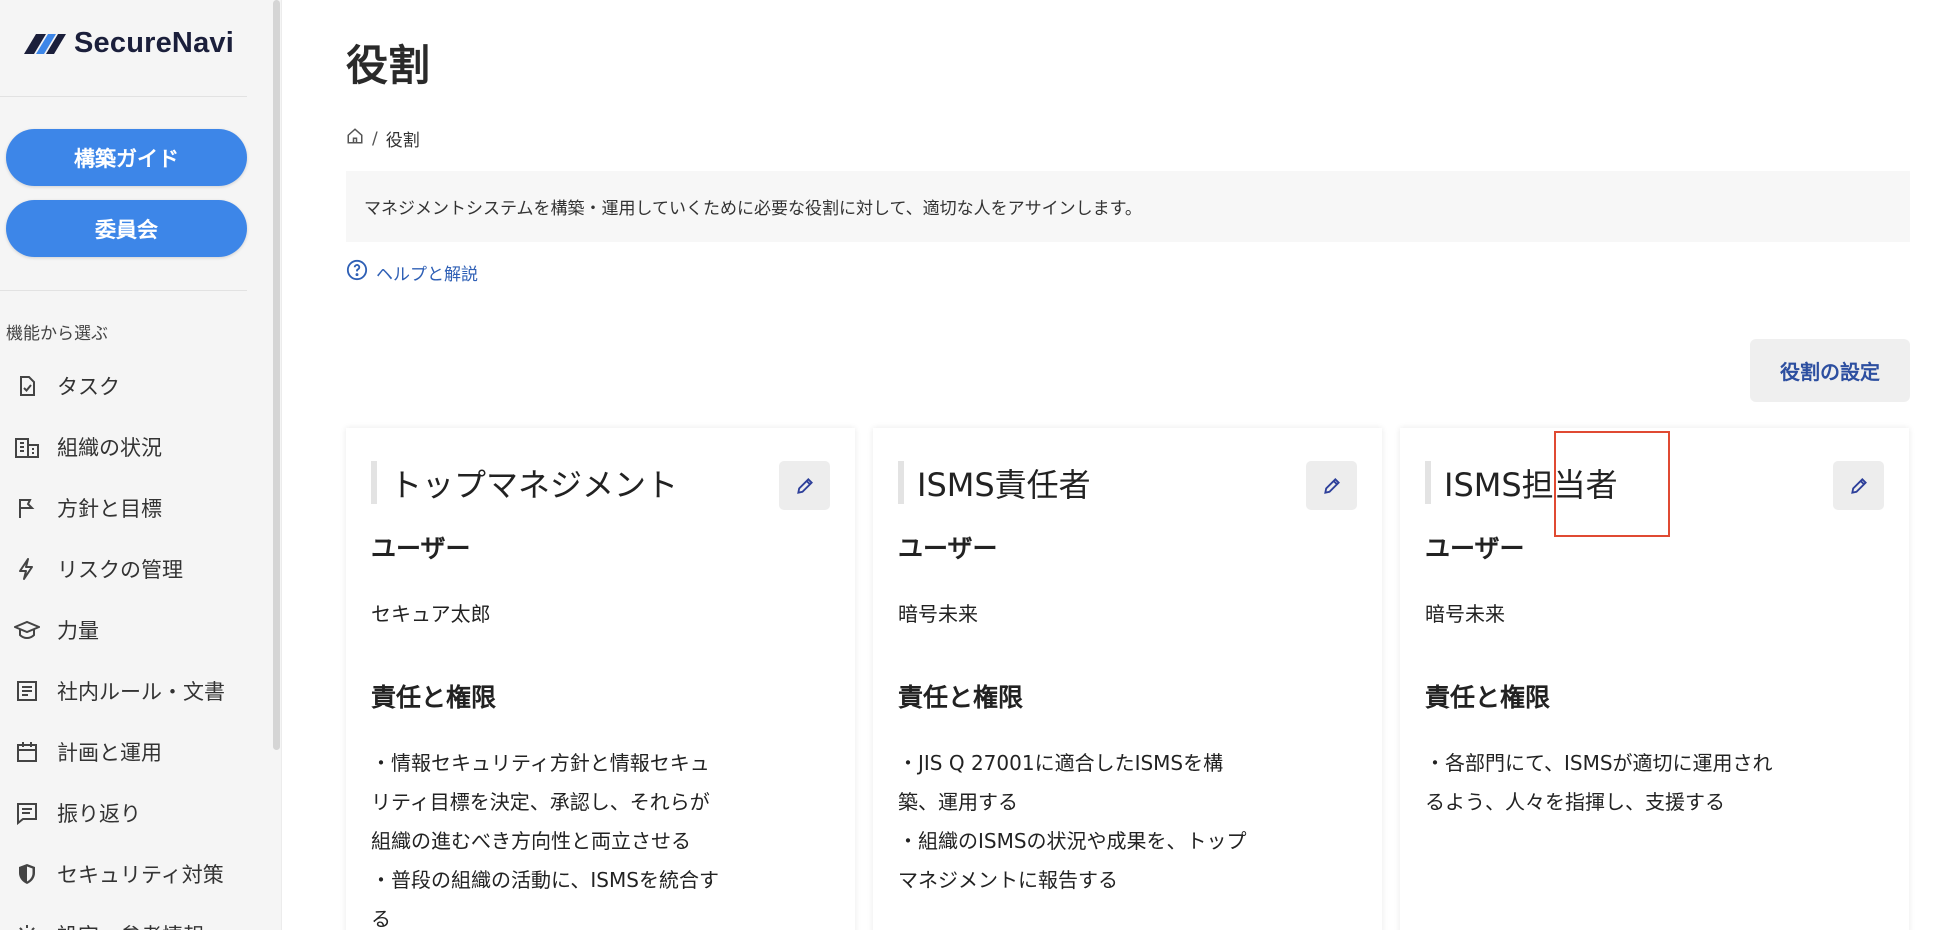 The height and width of the screenshot is (930, 1948). I want to click on breadcrumb: / 役割, so click(383, 138).